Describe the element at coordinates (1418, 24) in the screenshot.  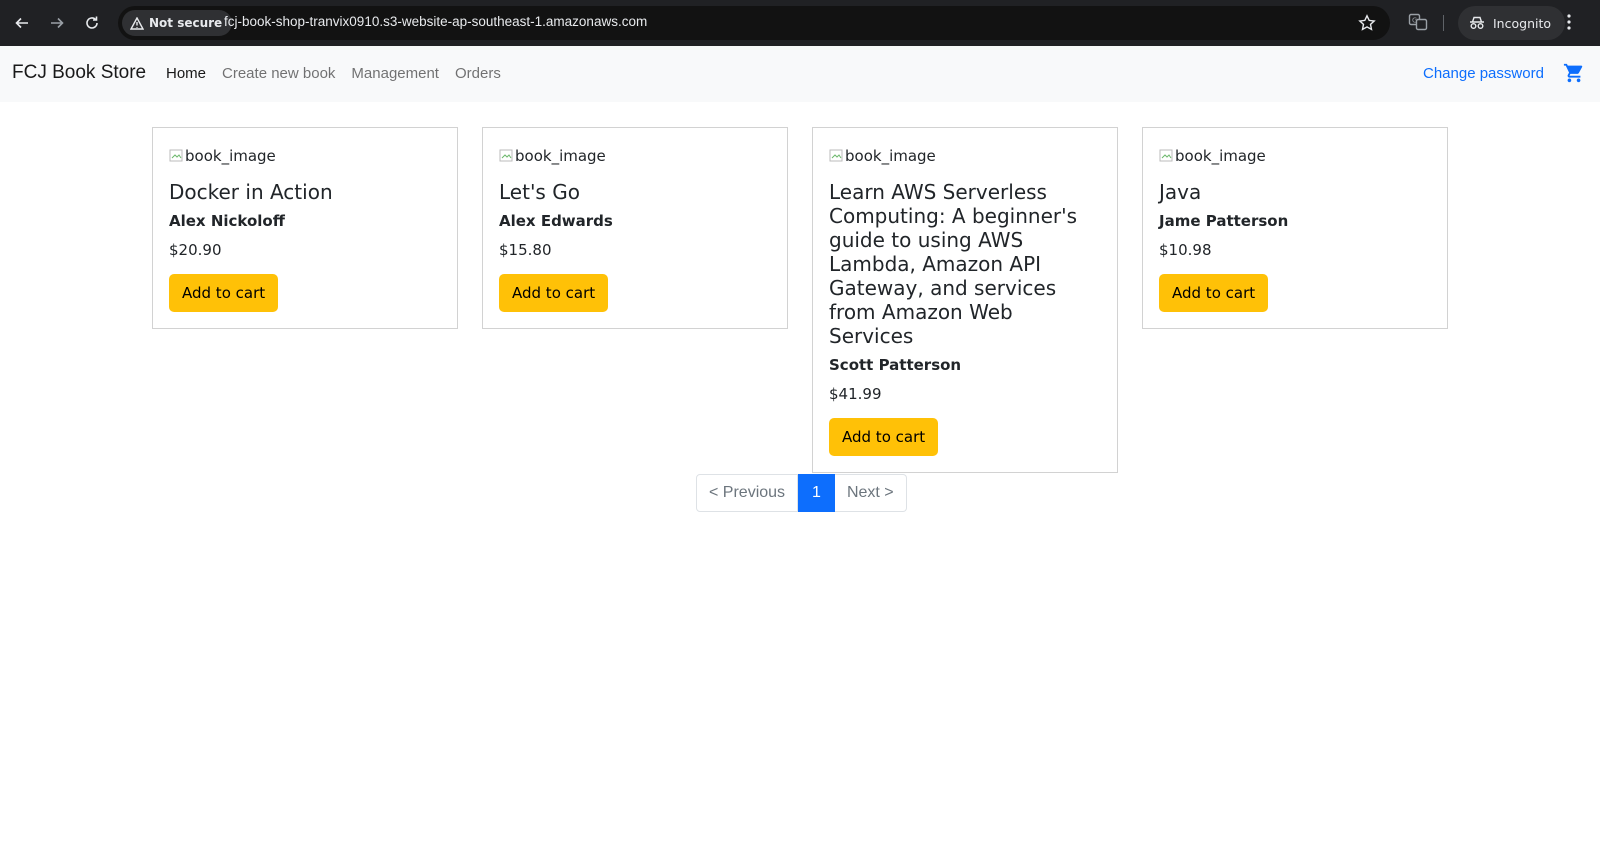
I see `translate-icon: G` at that location.